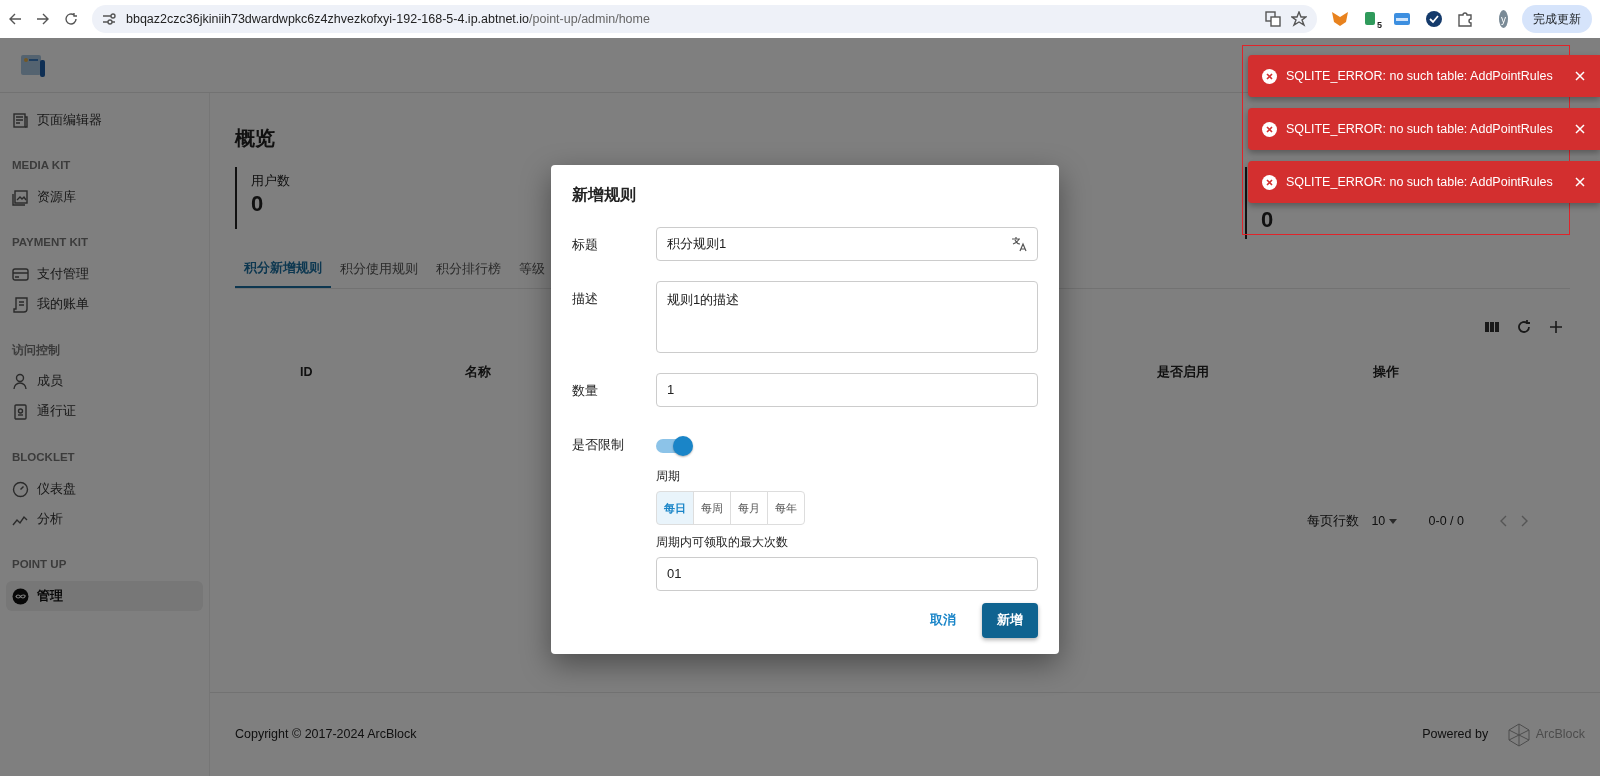 This screenshot has width=1600, height=776. I want to click on copyright-text: Copyright © 2017-2024 ArcBlock, so click(326, 735).